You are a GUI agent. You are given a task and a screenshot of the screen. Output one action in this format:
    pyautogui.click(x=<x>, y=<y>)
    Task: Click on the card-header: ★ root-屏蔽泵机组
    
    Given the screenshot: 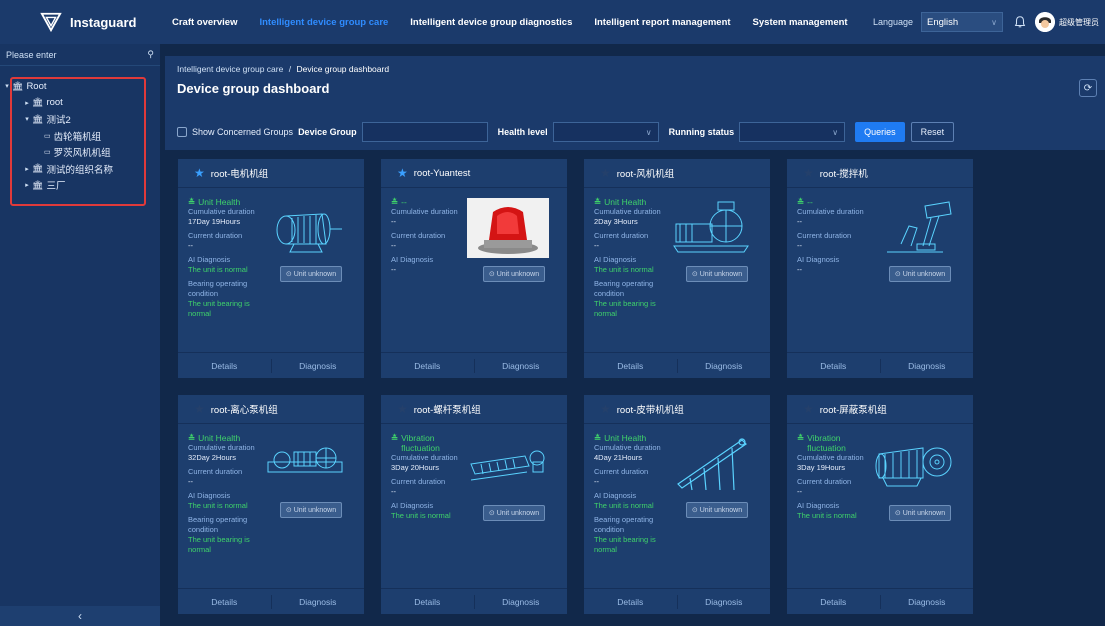 What is the action you would take?
    pyautogui.click(x=880, y=409)
    